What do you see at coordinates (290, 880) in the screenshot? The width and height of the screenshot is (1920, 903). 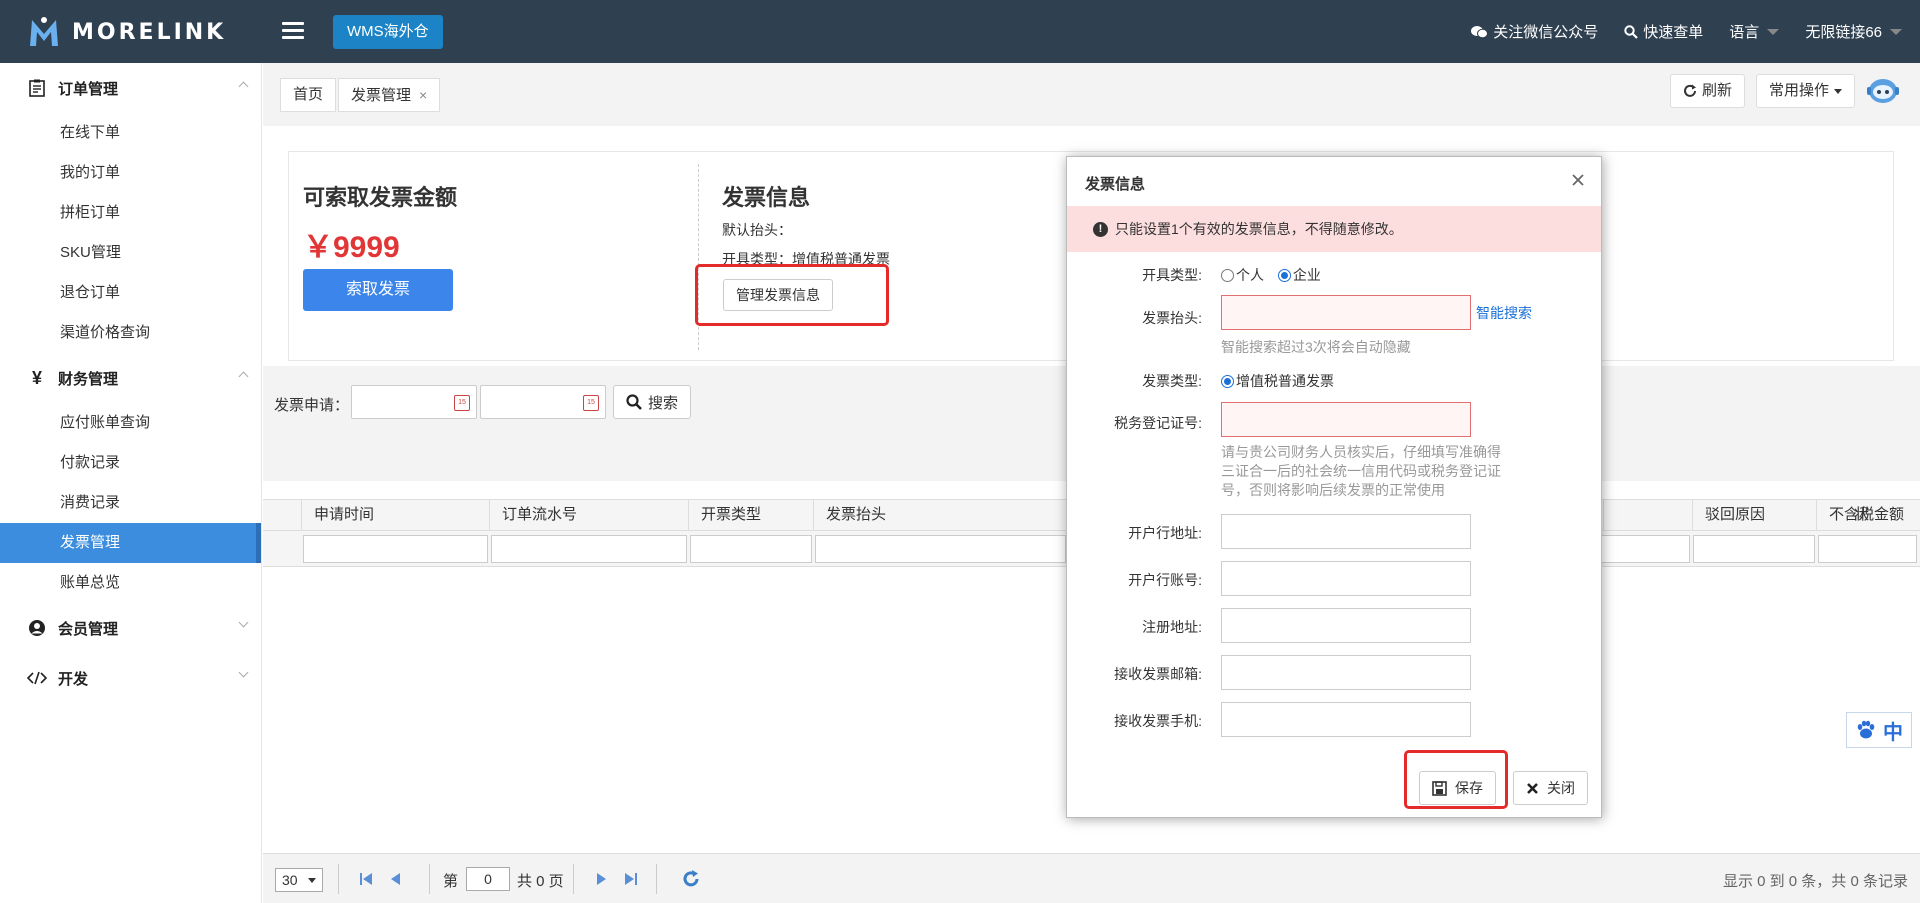 I see `page-size-value: 30` at bounding box center [290, 880].